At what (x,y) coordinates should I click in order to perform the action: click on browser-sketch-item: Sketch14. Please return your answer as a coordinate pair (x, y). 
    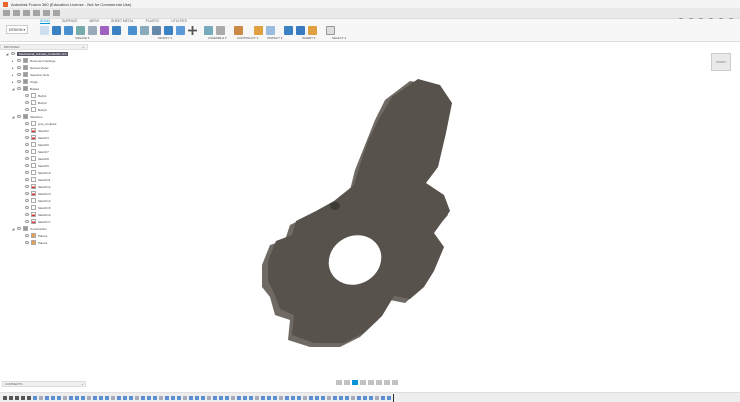
    Looking at the image, I should click on (44, 200).